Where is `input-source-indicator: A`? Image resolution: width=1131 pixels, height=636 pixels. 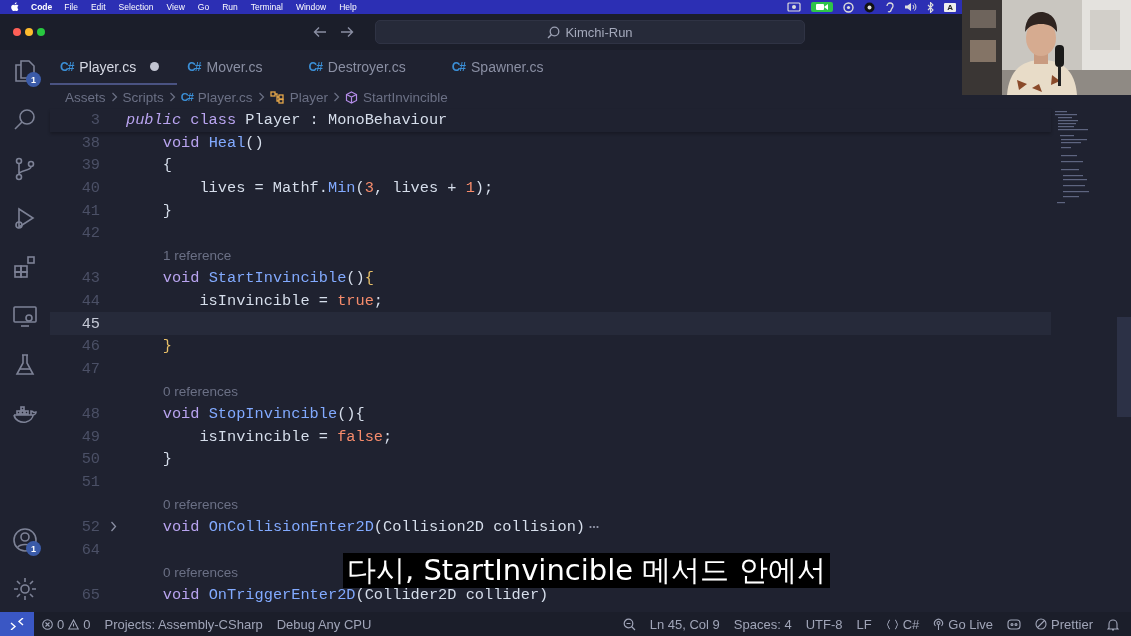 input-source-indicator: A is located at coordinates (950, 7).